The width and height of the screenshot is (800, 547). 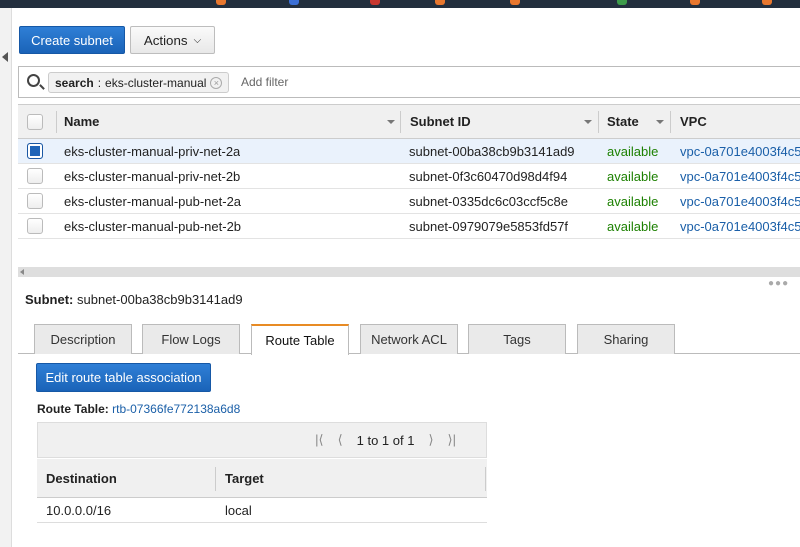 I want to click on routes-table-header: Destination Target, so click(x=262, y=478).